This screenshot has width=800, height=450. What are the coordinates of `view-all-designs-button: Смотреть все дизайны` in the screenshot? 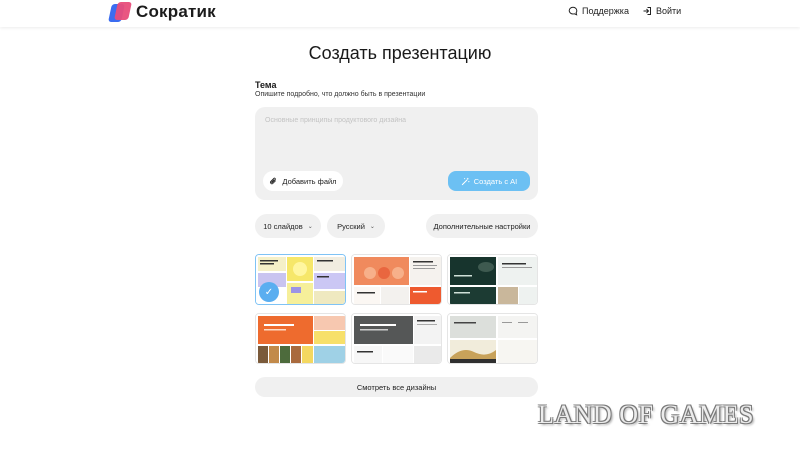 It's located at (396, 387).